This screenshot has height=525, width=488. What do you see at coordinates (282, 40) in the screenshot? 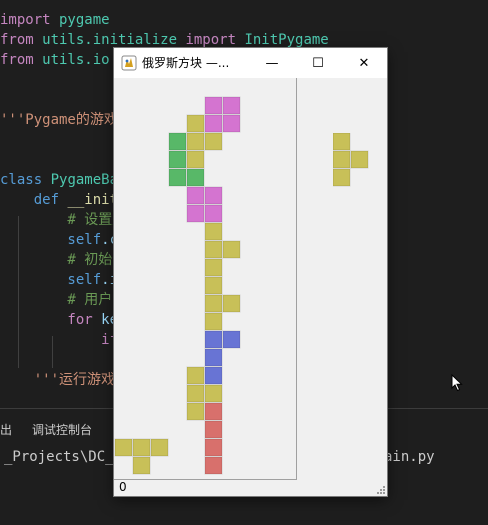
I see `code-token: InitPygame` at bounding box center [282, 40].